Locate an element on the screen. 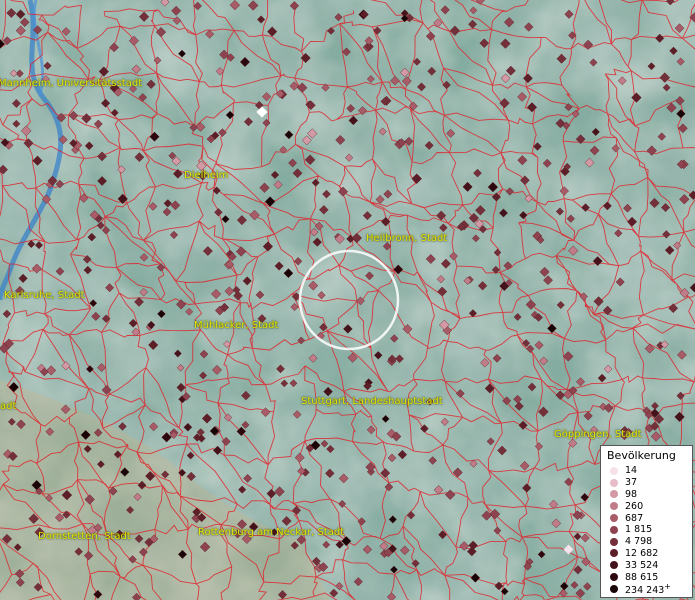  legend-entry: 33 524 is located at coordinates (646, 565).